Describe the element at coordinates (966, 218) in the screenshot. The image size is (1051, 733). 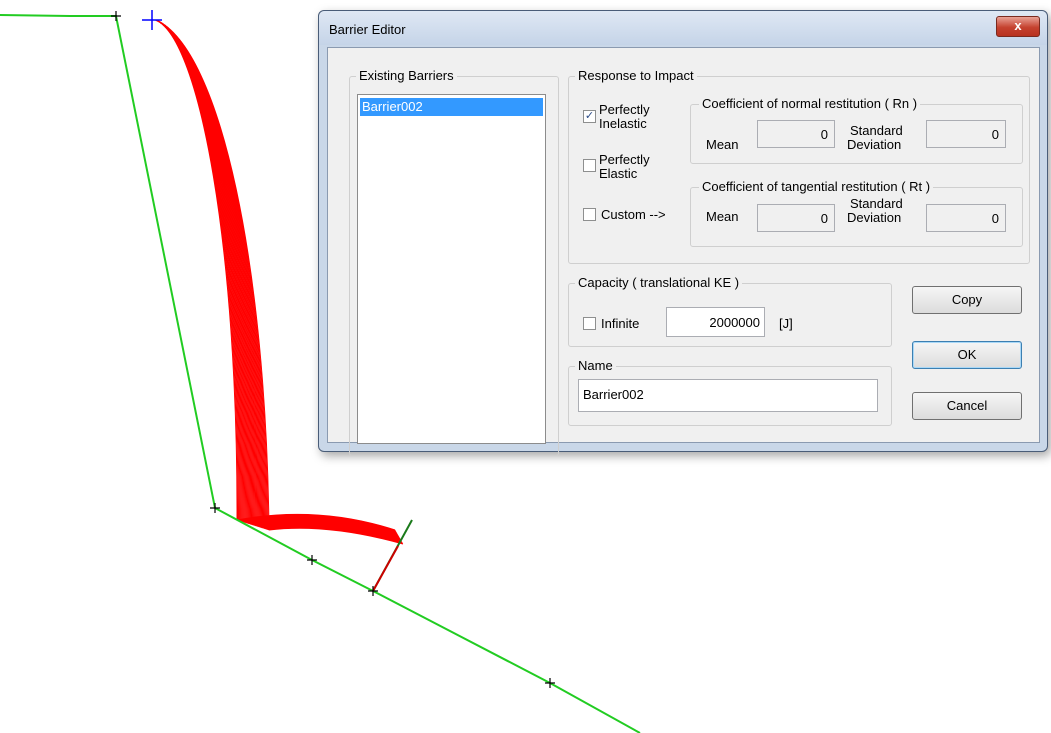
I see `tangential-sd-field: 0` at that location.